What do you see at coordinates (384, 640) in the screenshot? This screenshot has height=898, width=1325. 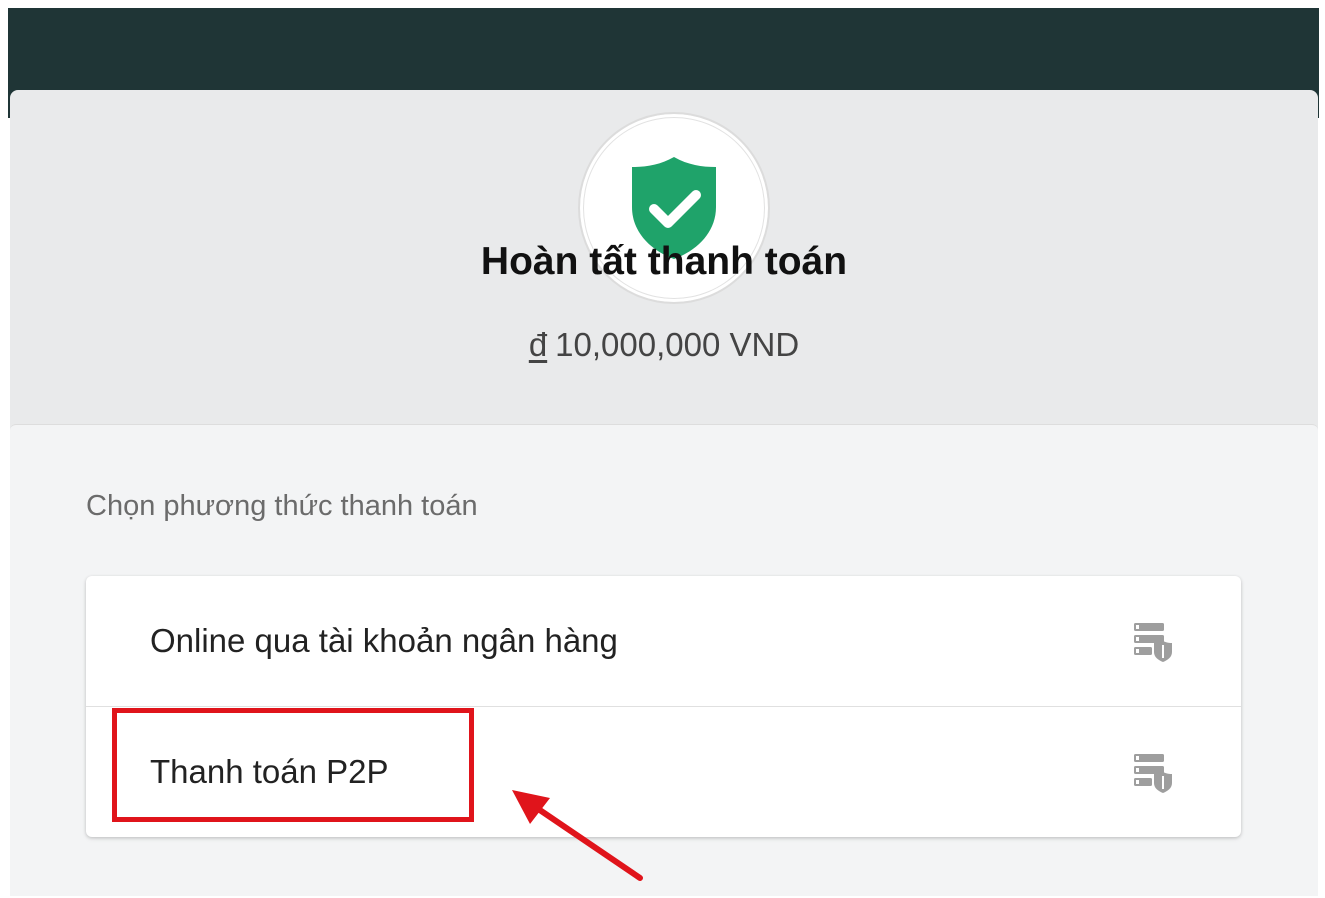 I see `method-label: Online qua tài khoản ngân hàng` at bounding box center [384, 640].